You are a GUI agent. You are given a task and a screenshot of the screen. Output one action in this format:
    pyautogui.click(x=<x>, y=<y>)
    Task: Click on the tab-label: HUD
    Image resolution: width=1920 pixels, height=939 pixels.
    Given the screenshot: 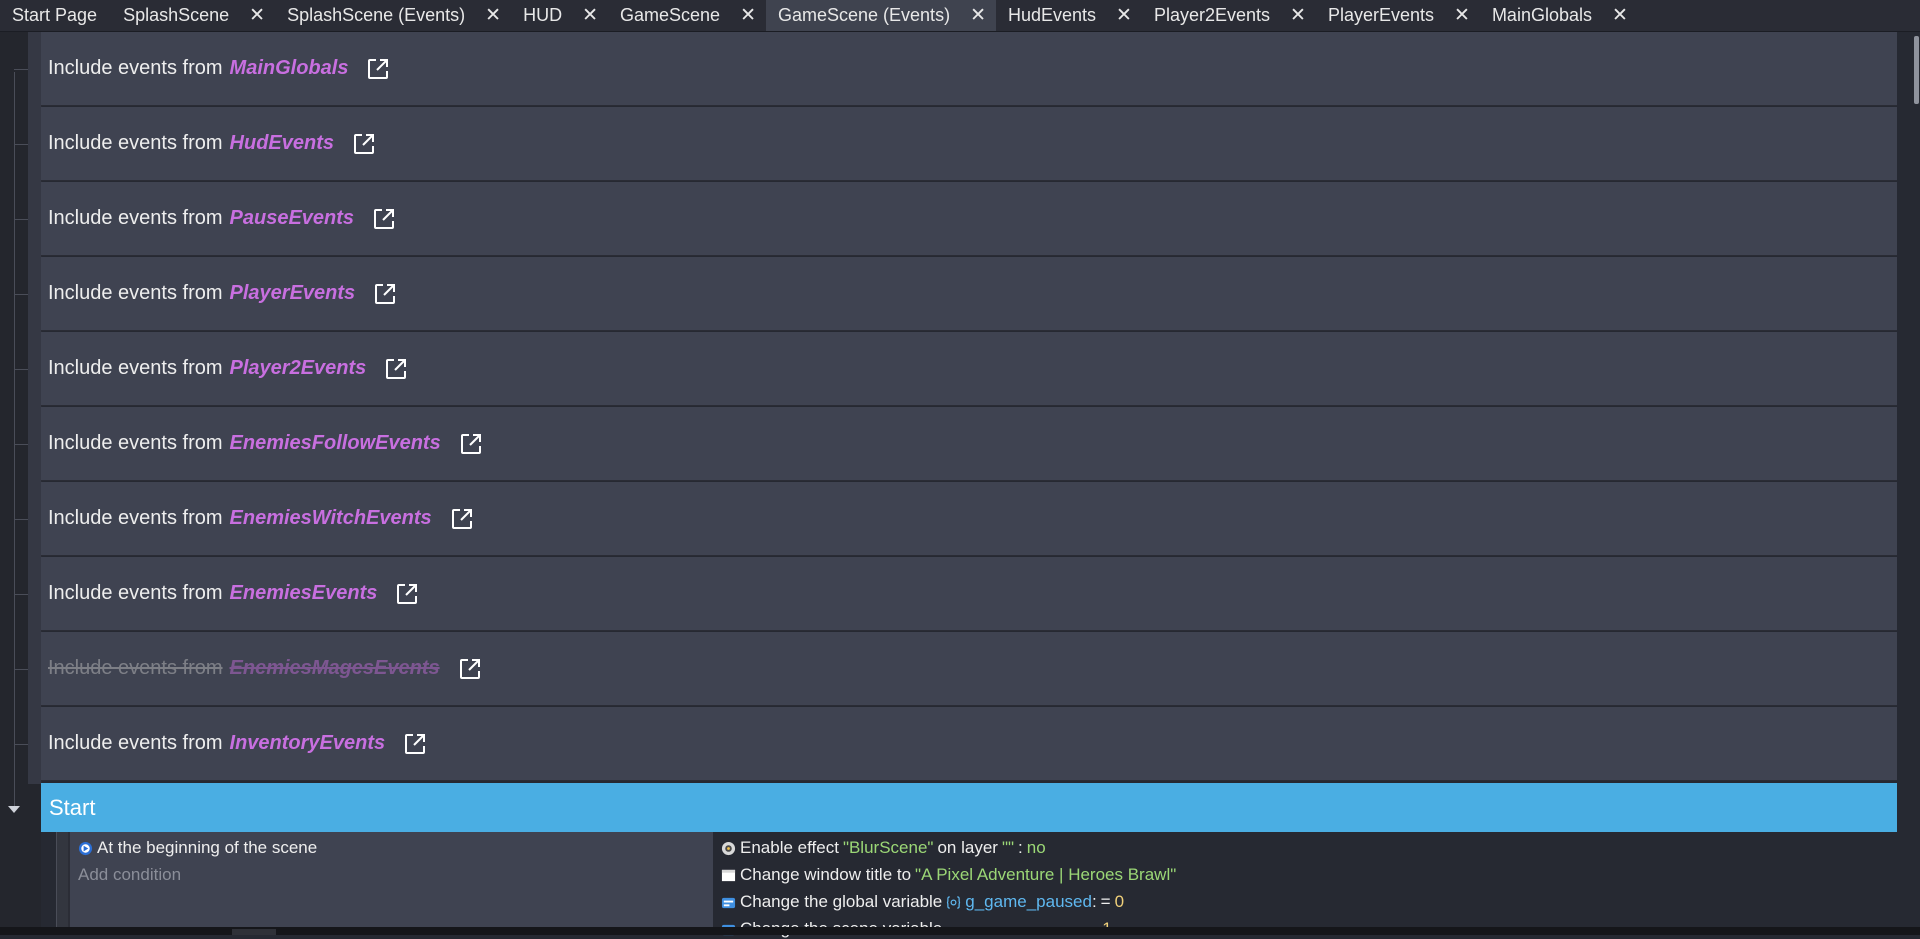 What is the action you would take?
    pyautogui.click(x=543, y=15)
    